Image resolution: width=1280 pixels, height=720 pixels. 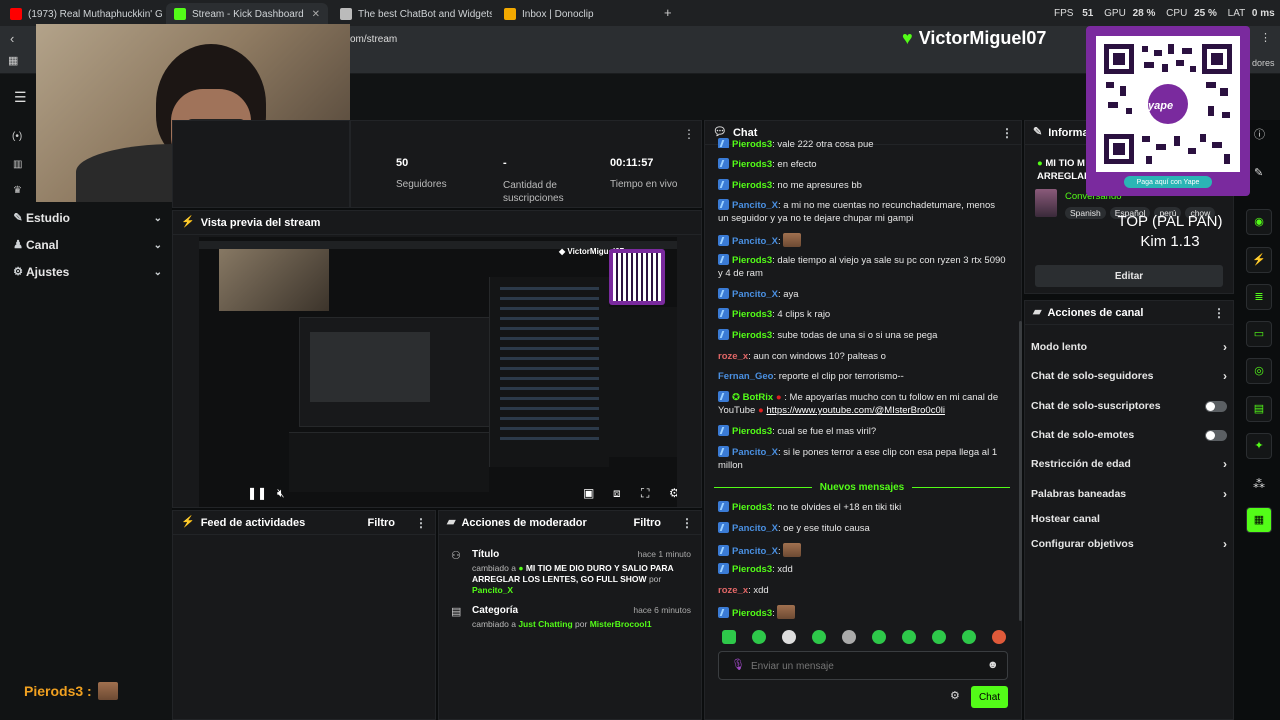 I want to click on chat-message-input, so click(x=861, y=666).